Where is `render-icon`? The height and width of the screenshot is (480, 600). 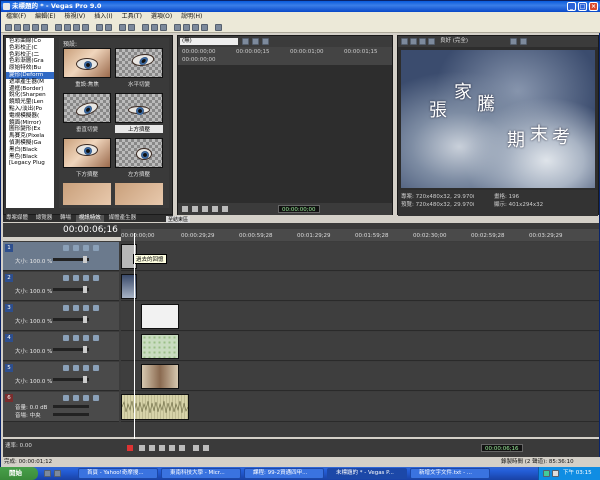
render-icon is located at coordinates (44, 27).